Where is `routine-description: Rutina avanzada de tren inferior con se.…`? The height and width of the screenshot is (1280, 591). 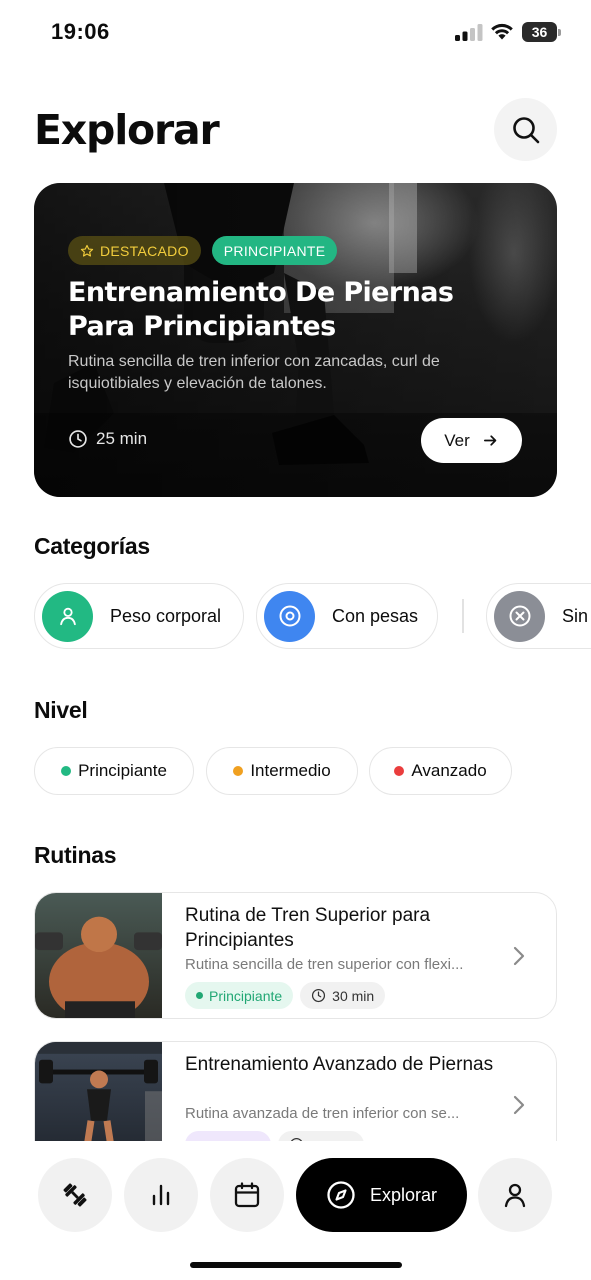
routine-description: Rutina avanzada de tren inferior con se.… is located at coordinates (322, 1113).